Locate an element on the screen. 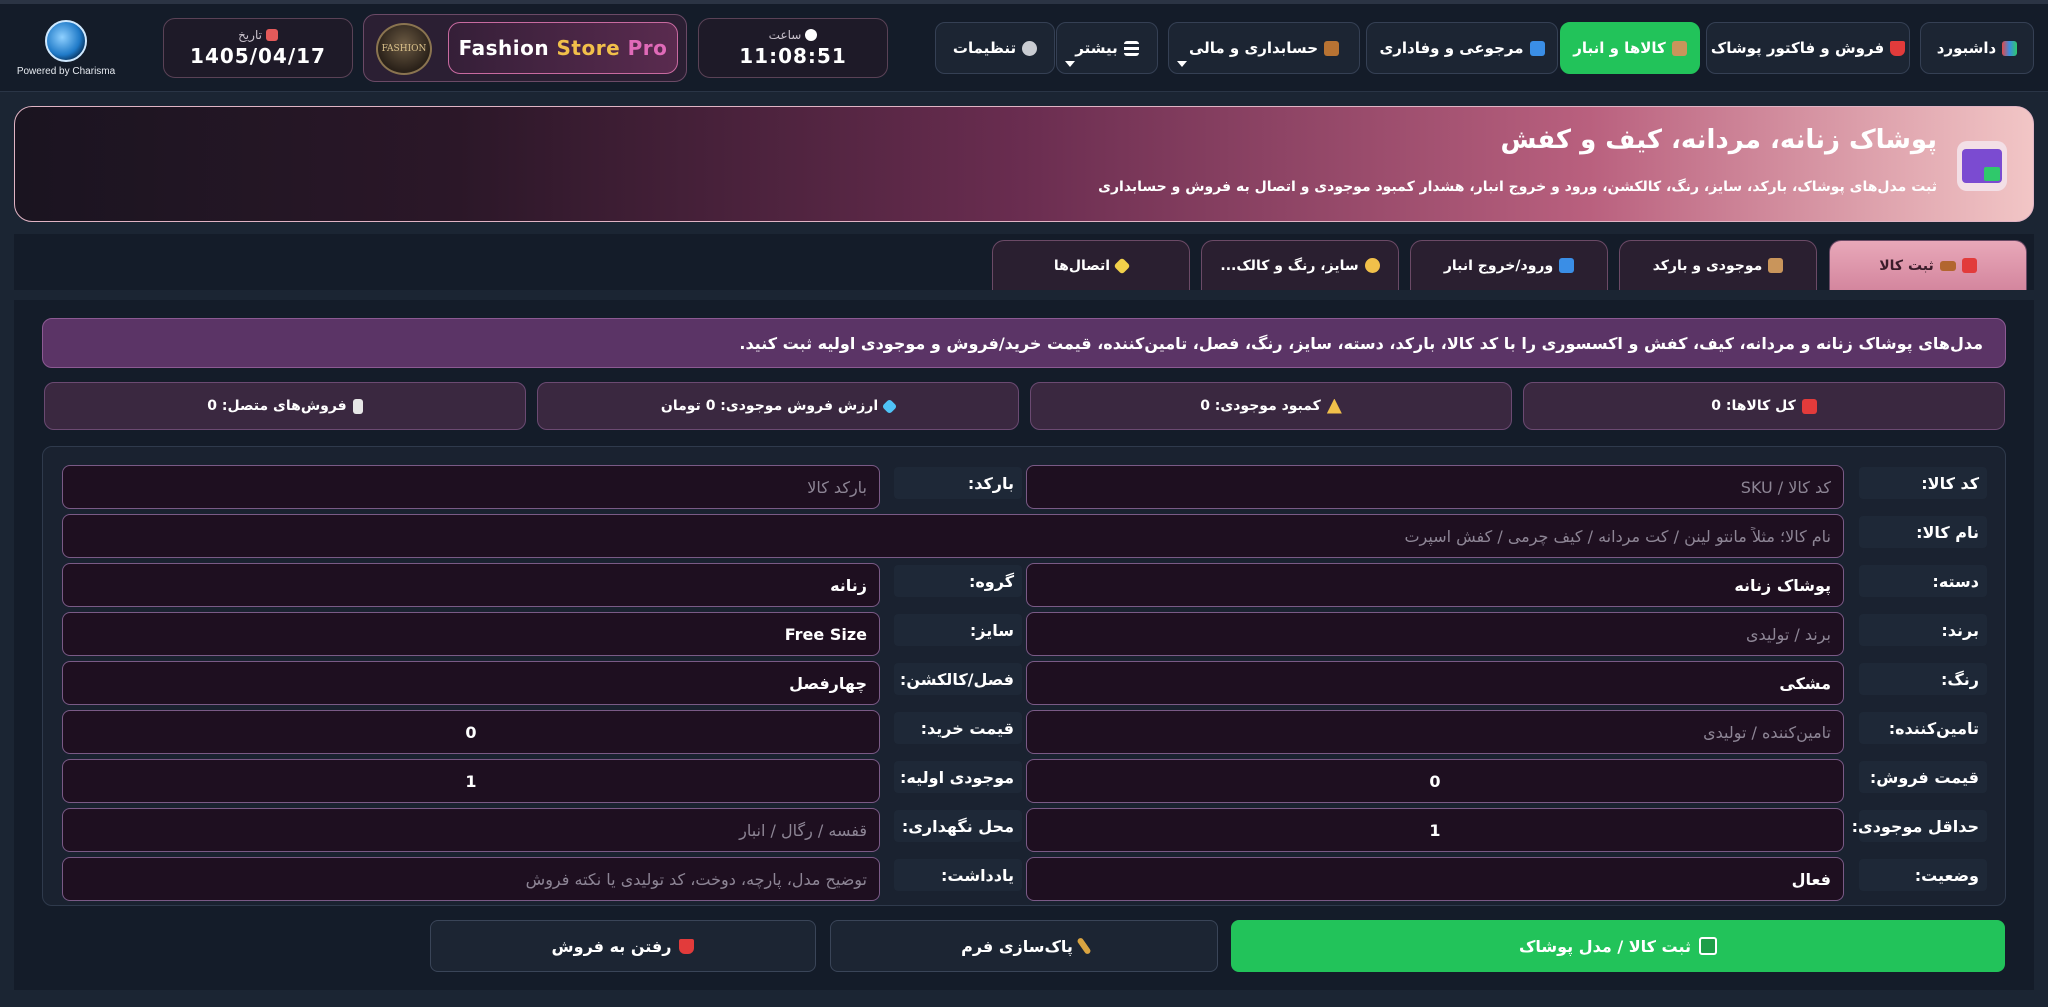 This screenshot has width=2048, height=1007. tab-inout: ورود/خروج انبار is located at coordinates (1509, 265).